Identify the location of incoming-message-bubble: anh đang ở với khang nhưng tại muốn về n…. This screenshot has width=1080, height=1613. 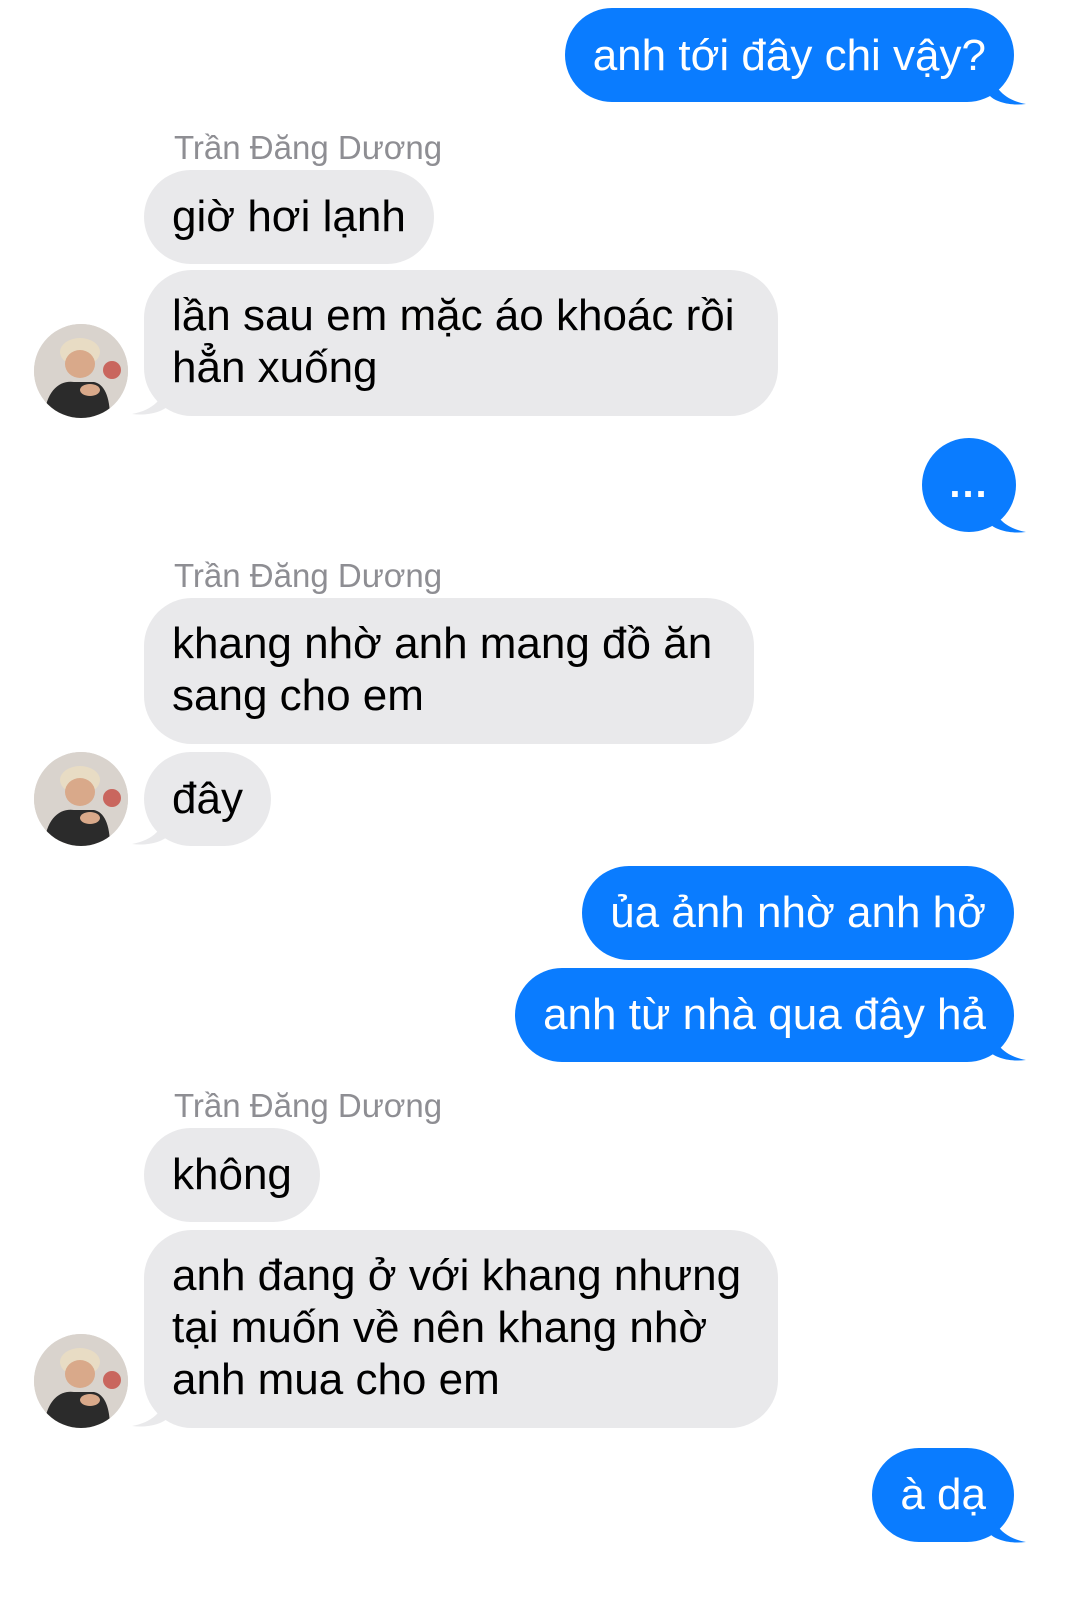
(461, 1329).